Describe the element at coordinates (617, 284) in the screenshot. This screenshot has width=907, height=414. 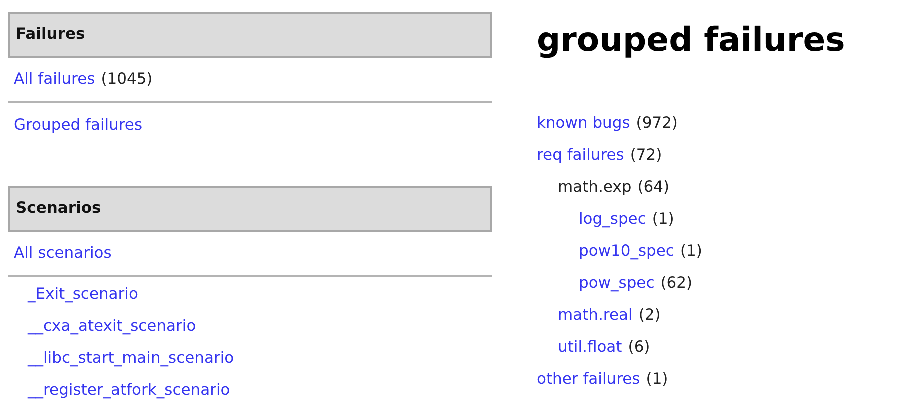
I see `group-link: pow_spec` at that location.